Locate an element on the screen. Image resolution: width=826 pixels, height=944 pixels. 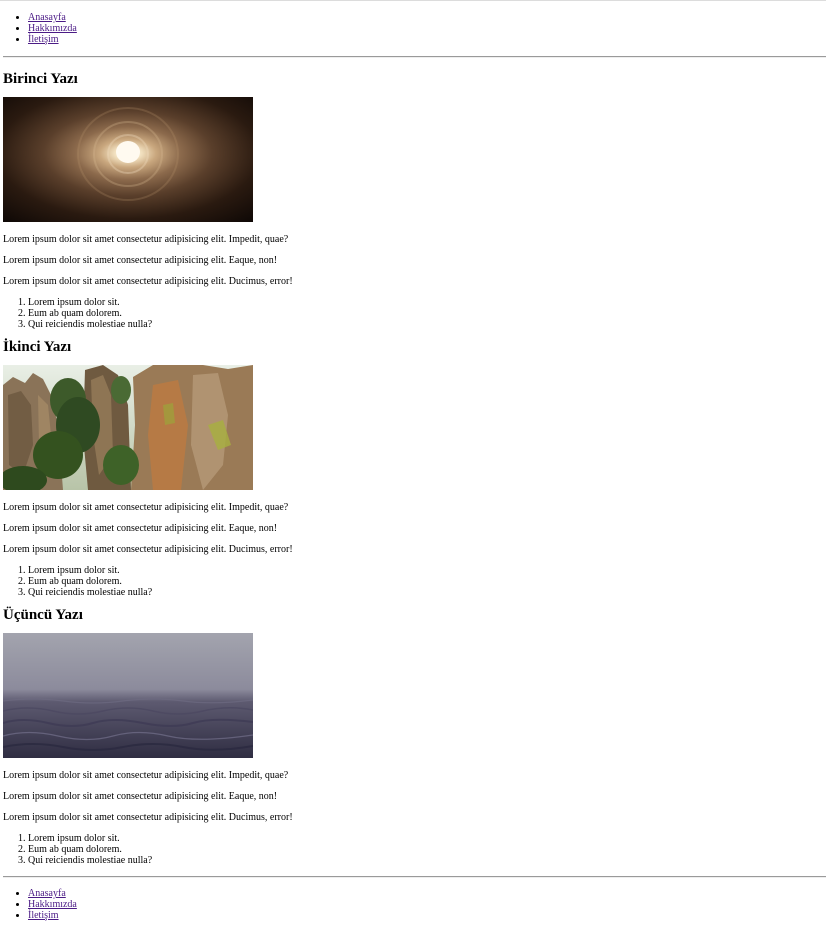
top-navigation: Anasayfa Hakkımızda İletişim is located at coordinates (414, 22).